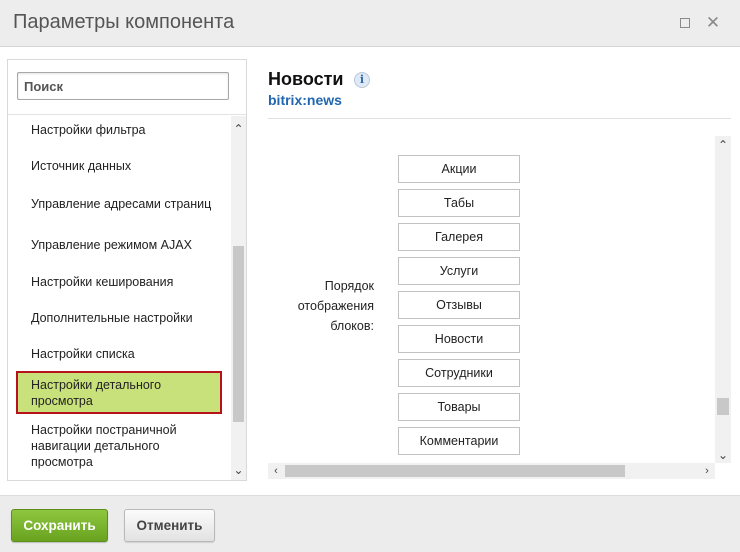 The image size is (740, 552). Describe the element at coordinates (305, 100) in the screenshot. I see `component-code: bitrix:news` at that location.